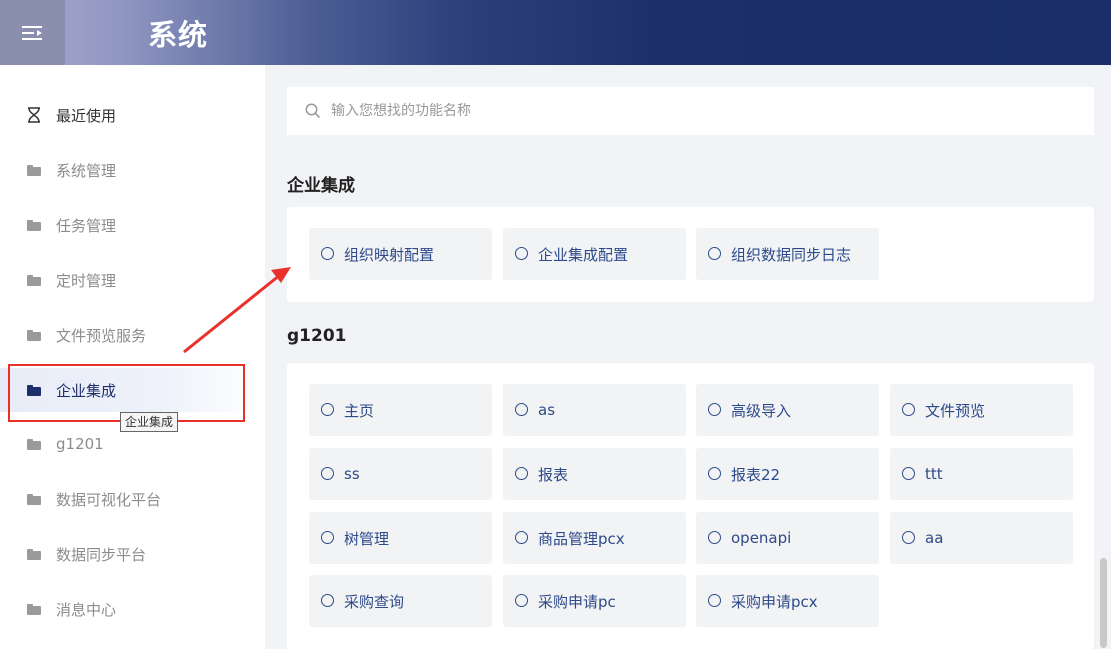 Image resolution: width=1111 pixels, height=649 pixels. Describe the element at coordinates (86, 609) in the screenshot. I see `sidebar-item-label: 消息中心` at that location.